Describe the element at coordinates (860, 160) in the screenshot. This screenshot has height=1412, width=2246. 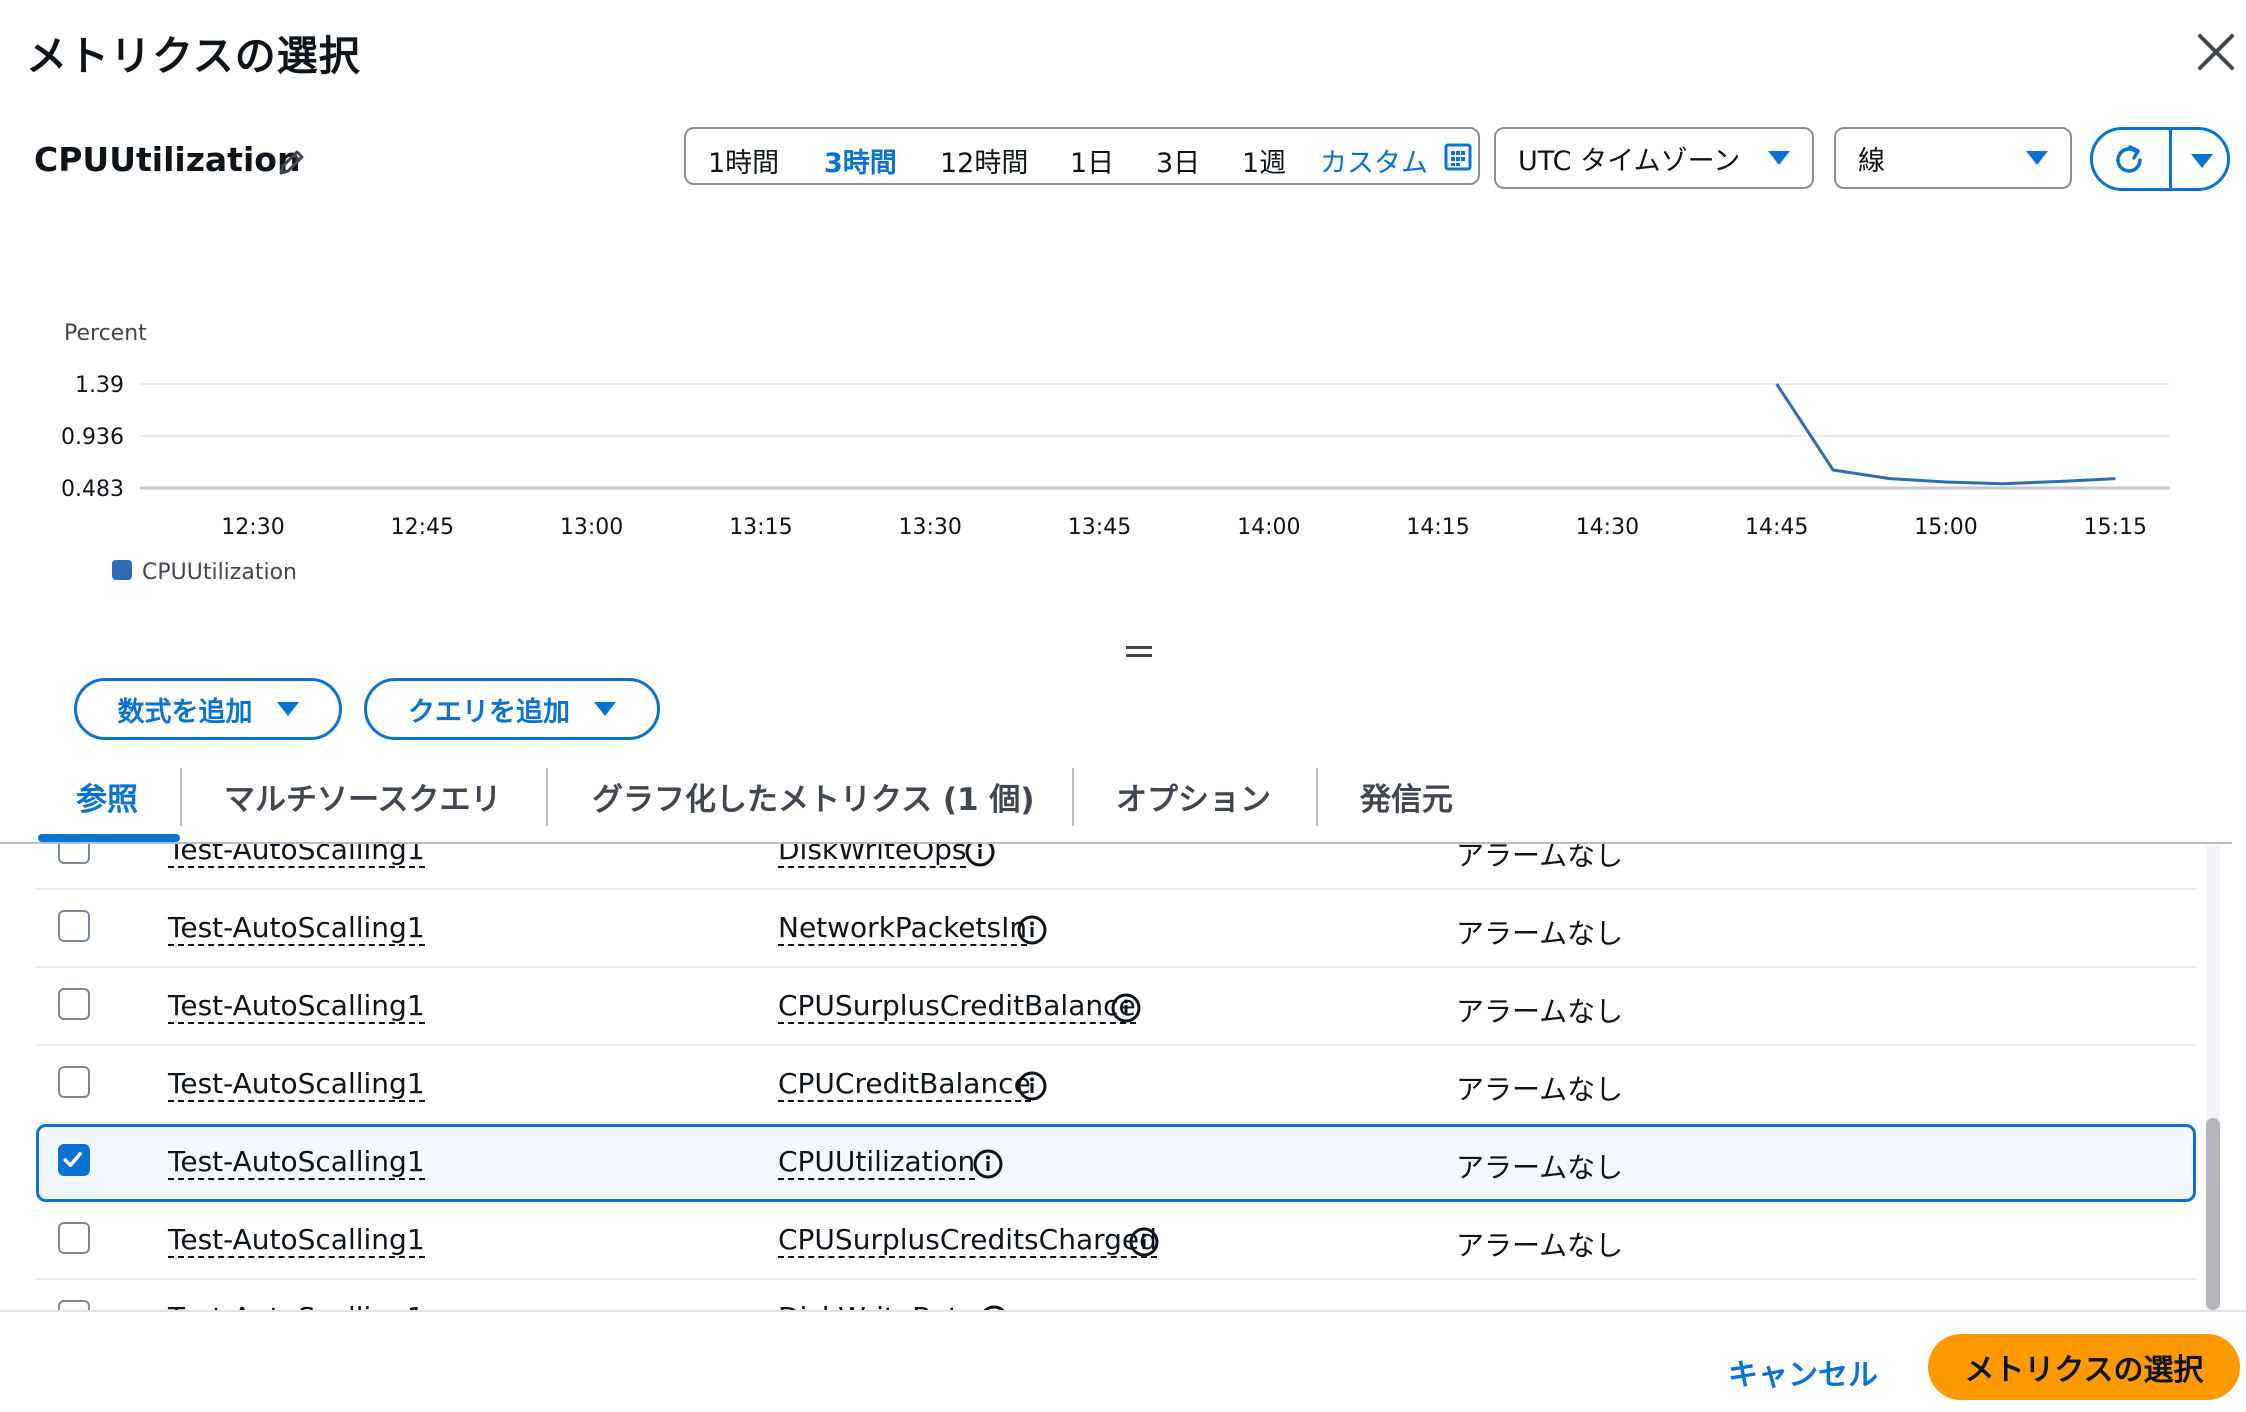
I see `time-range-option: 3時間` at that location.